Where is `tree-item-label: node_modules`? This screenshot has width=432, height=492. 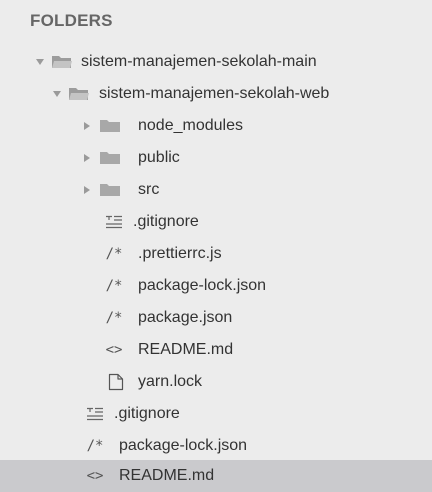
tree-item-label: node_modules is located at coordinates (190, 125).